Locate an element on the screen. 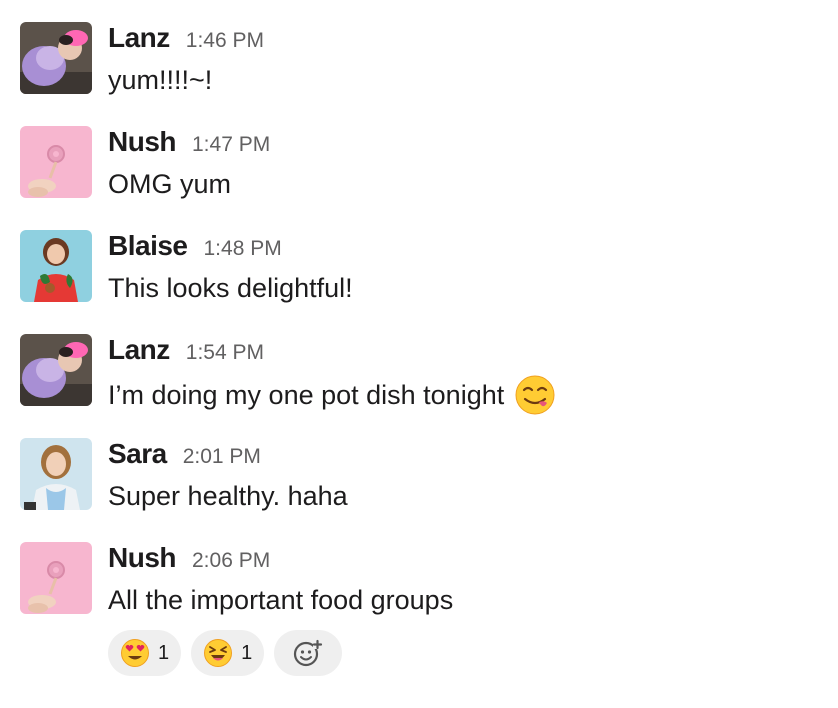 The width and height of the screenshot is (838, 708). message-header: Nush 1:47 PM is located at coordinates (189, 144).